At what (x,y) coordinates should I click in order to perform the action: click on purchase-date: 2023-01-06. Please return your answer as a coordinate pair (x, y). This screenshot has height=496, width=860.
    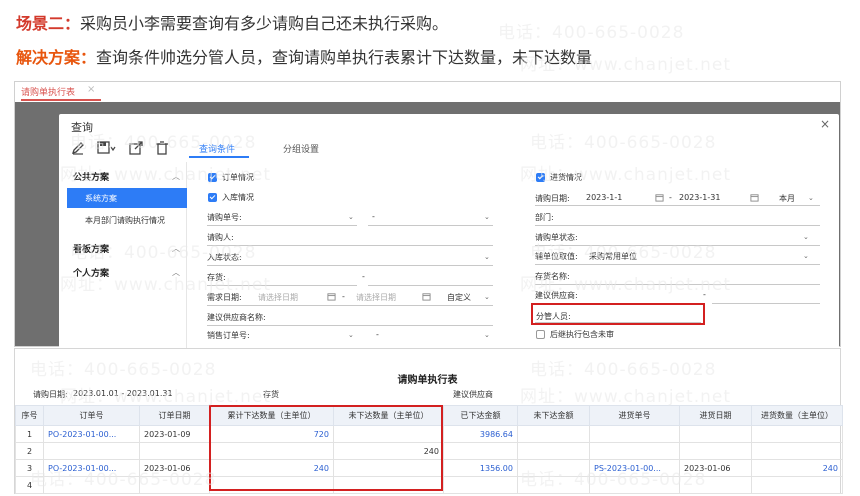
    Looking at the image, I should click on (715, 468).